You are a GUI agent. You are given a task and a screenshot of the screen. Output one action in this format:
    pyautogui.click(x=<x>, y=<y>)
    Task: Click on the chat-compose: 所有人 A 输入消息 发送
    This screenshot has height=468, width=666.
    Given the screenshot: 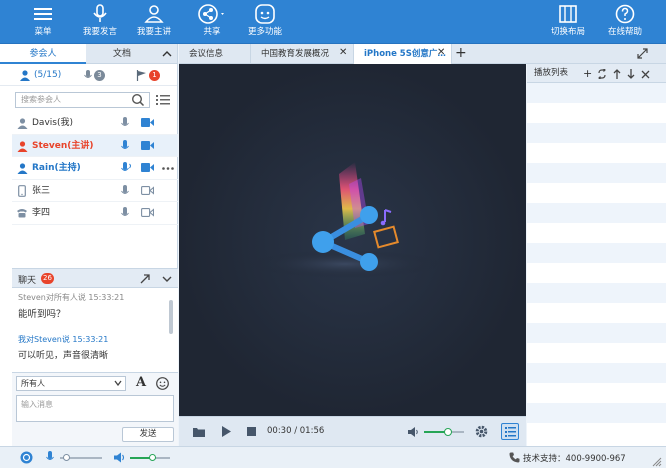 What is the action you would take?
    pyautogui.click(x=95, y=409)
    